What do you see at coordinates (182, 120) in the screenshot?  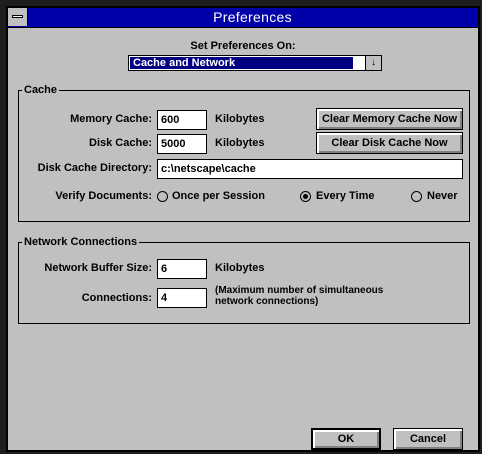 I see `memory-cache-input: 600` at bounding box center [182, 120].